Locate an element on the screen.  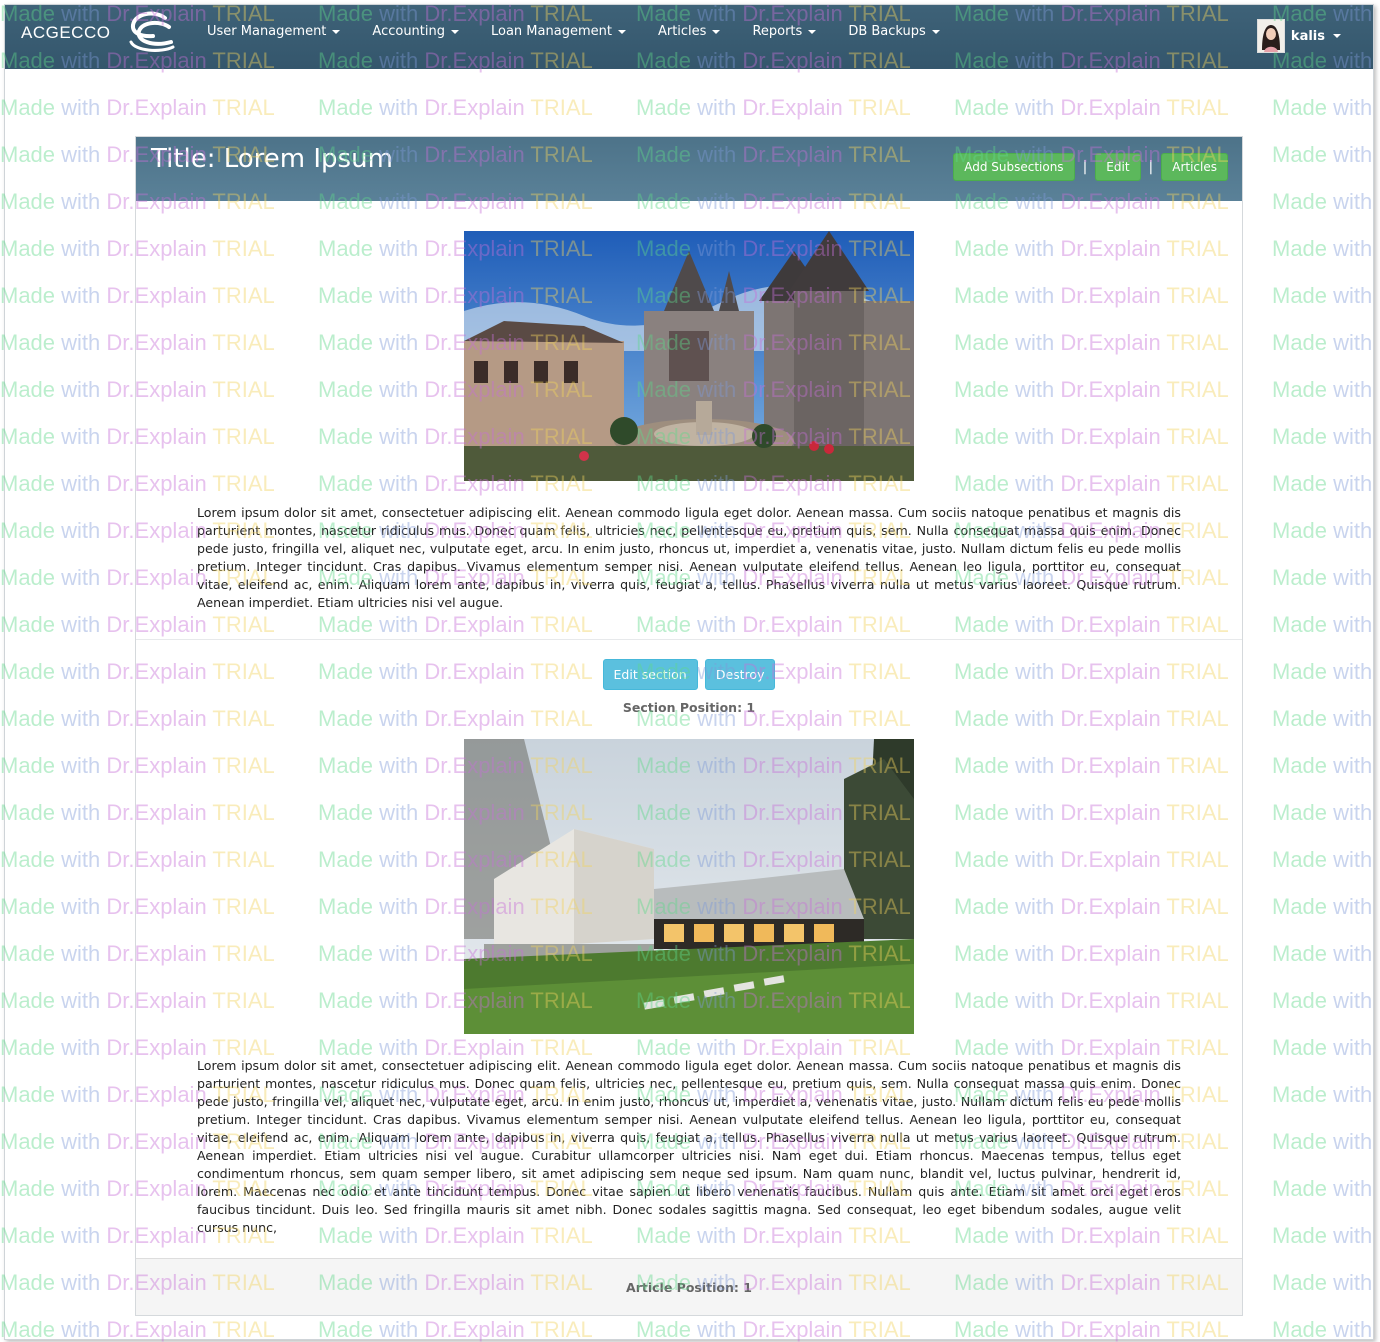
article-title: Title: Lorem Ipsum is located at coordinates (272, 159).